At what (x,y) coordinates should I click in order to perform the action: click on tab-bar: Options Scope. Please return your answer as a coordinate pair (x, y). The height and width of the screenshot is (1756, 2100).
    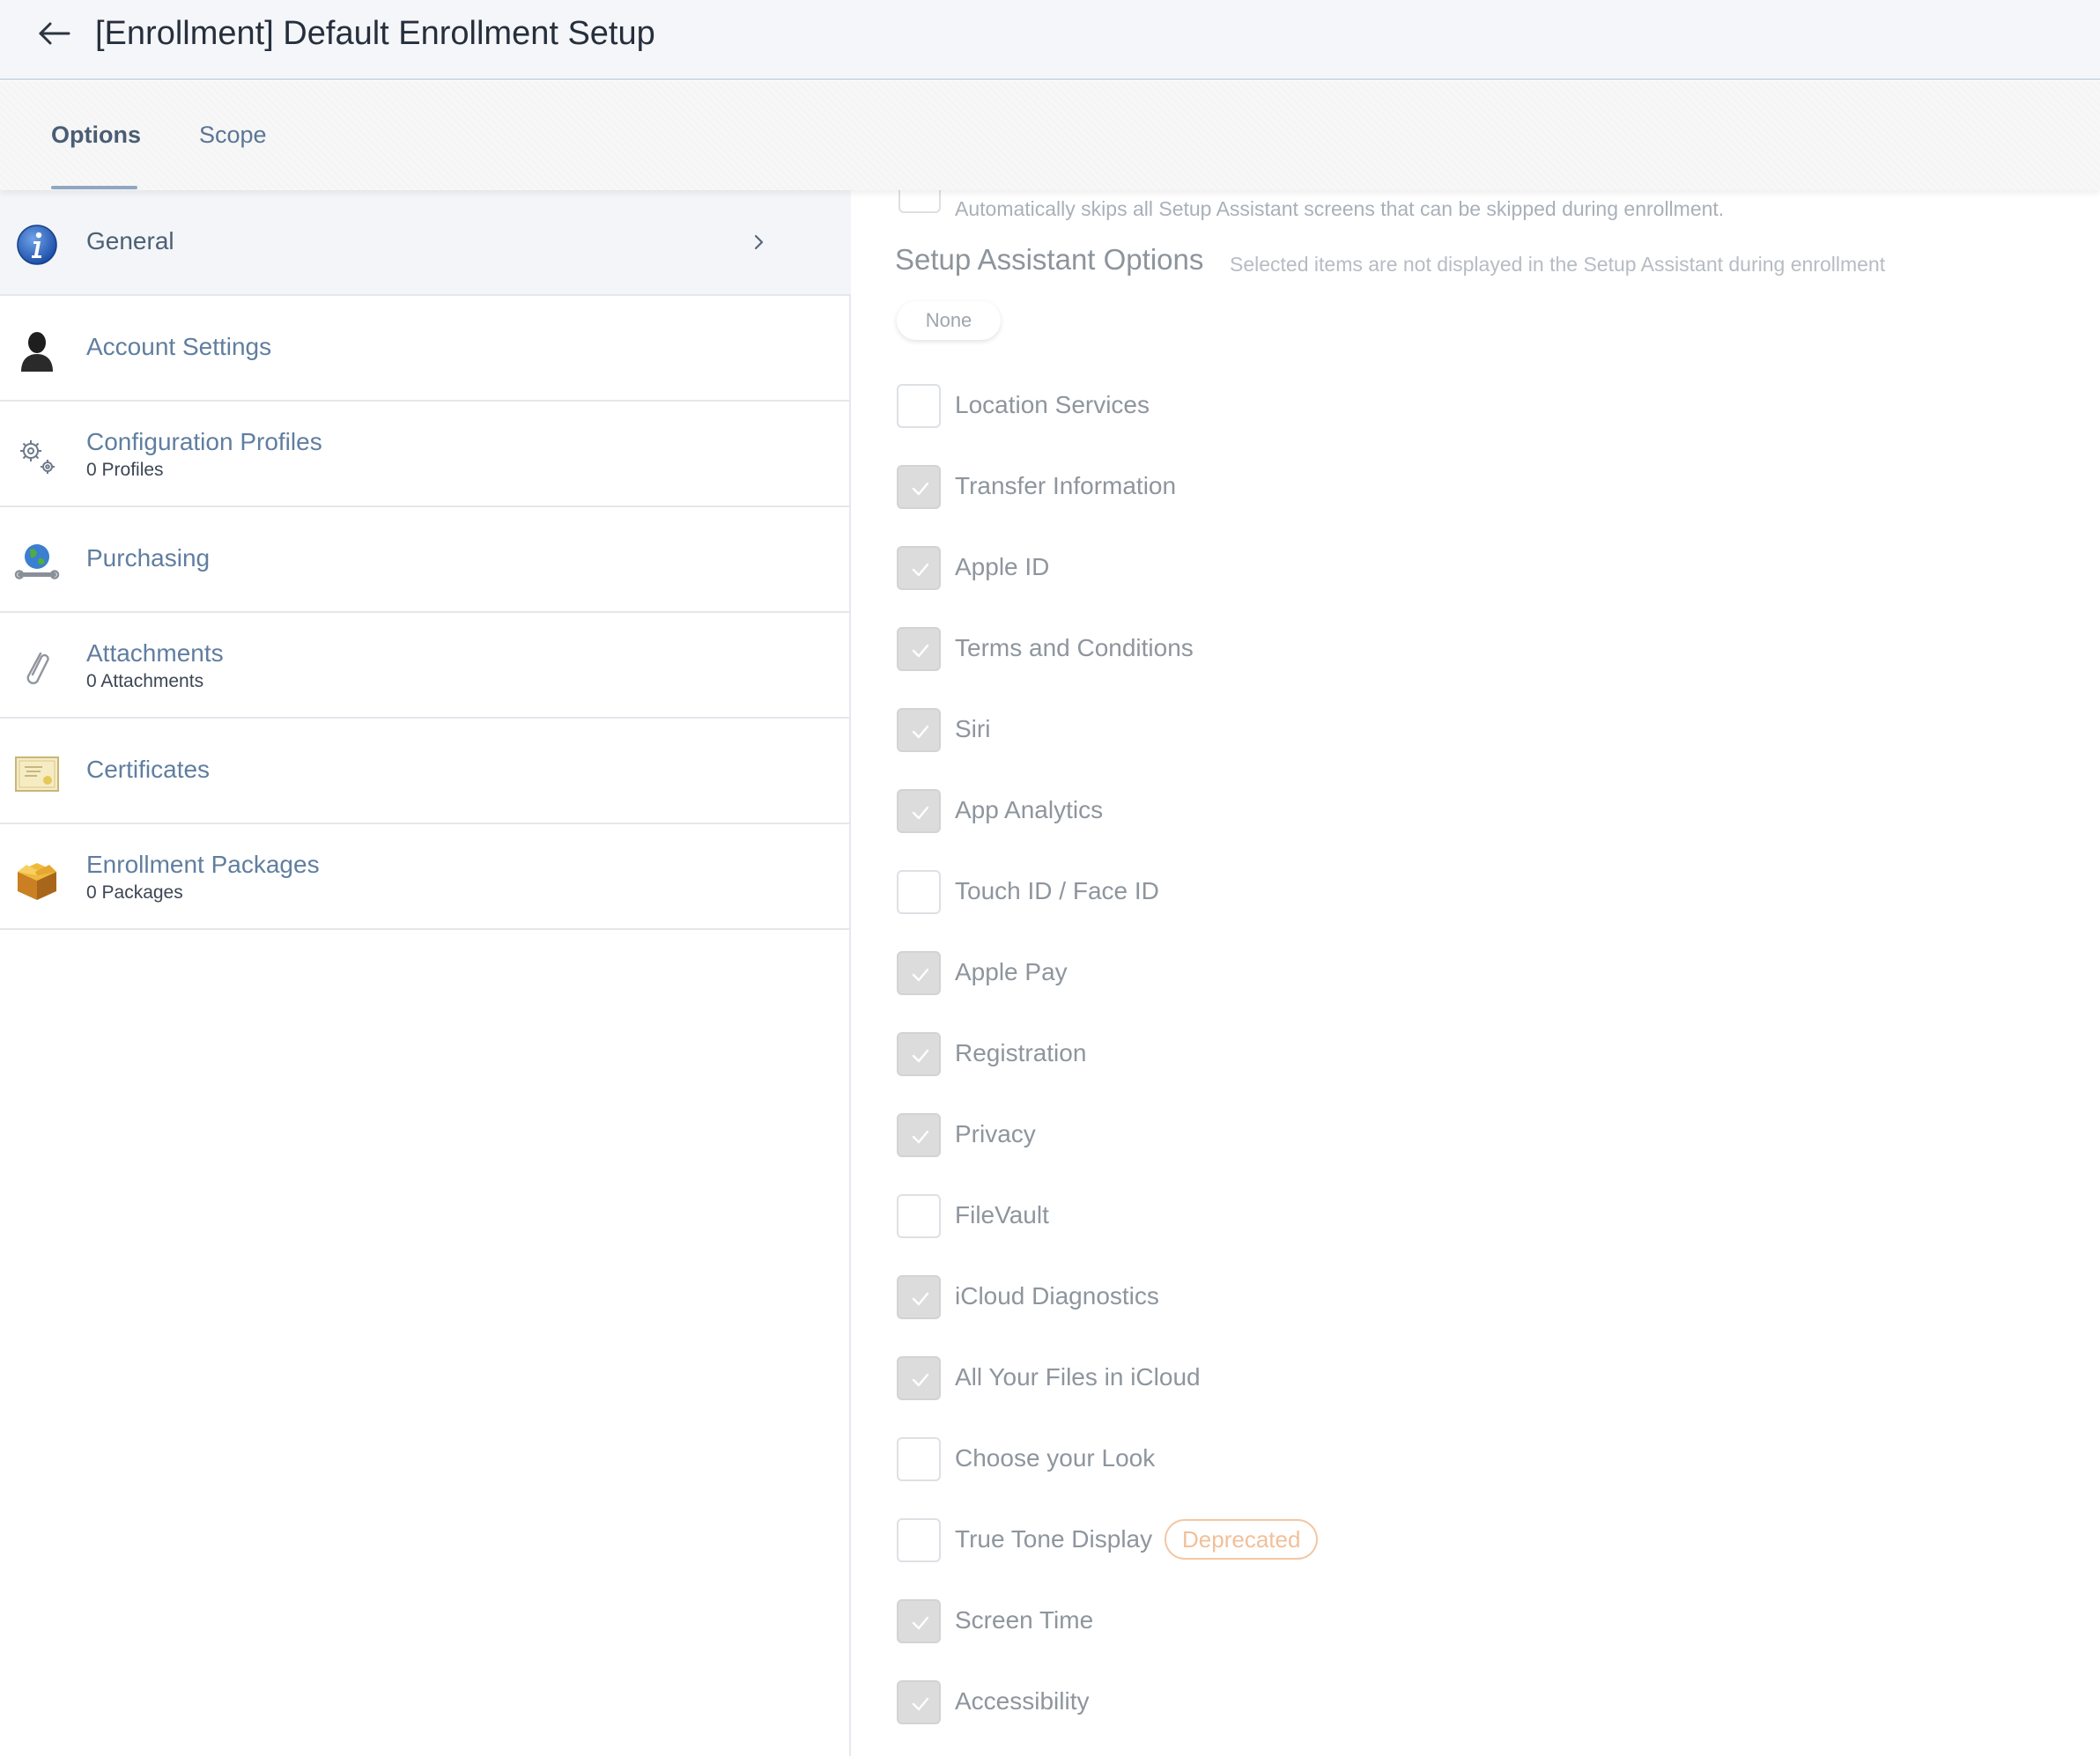
    Looking at the image, I should click on (1050, 135).